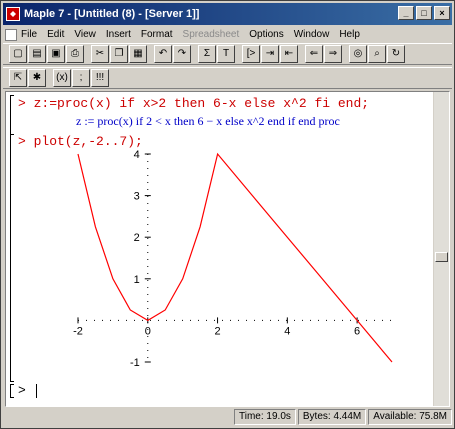 The height and width of the screenshot is (429, 455). Describe the element at coordinates (56, 54) in the screenshot. I see `save-icon: ▣` at that location.